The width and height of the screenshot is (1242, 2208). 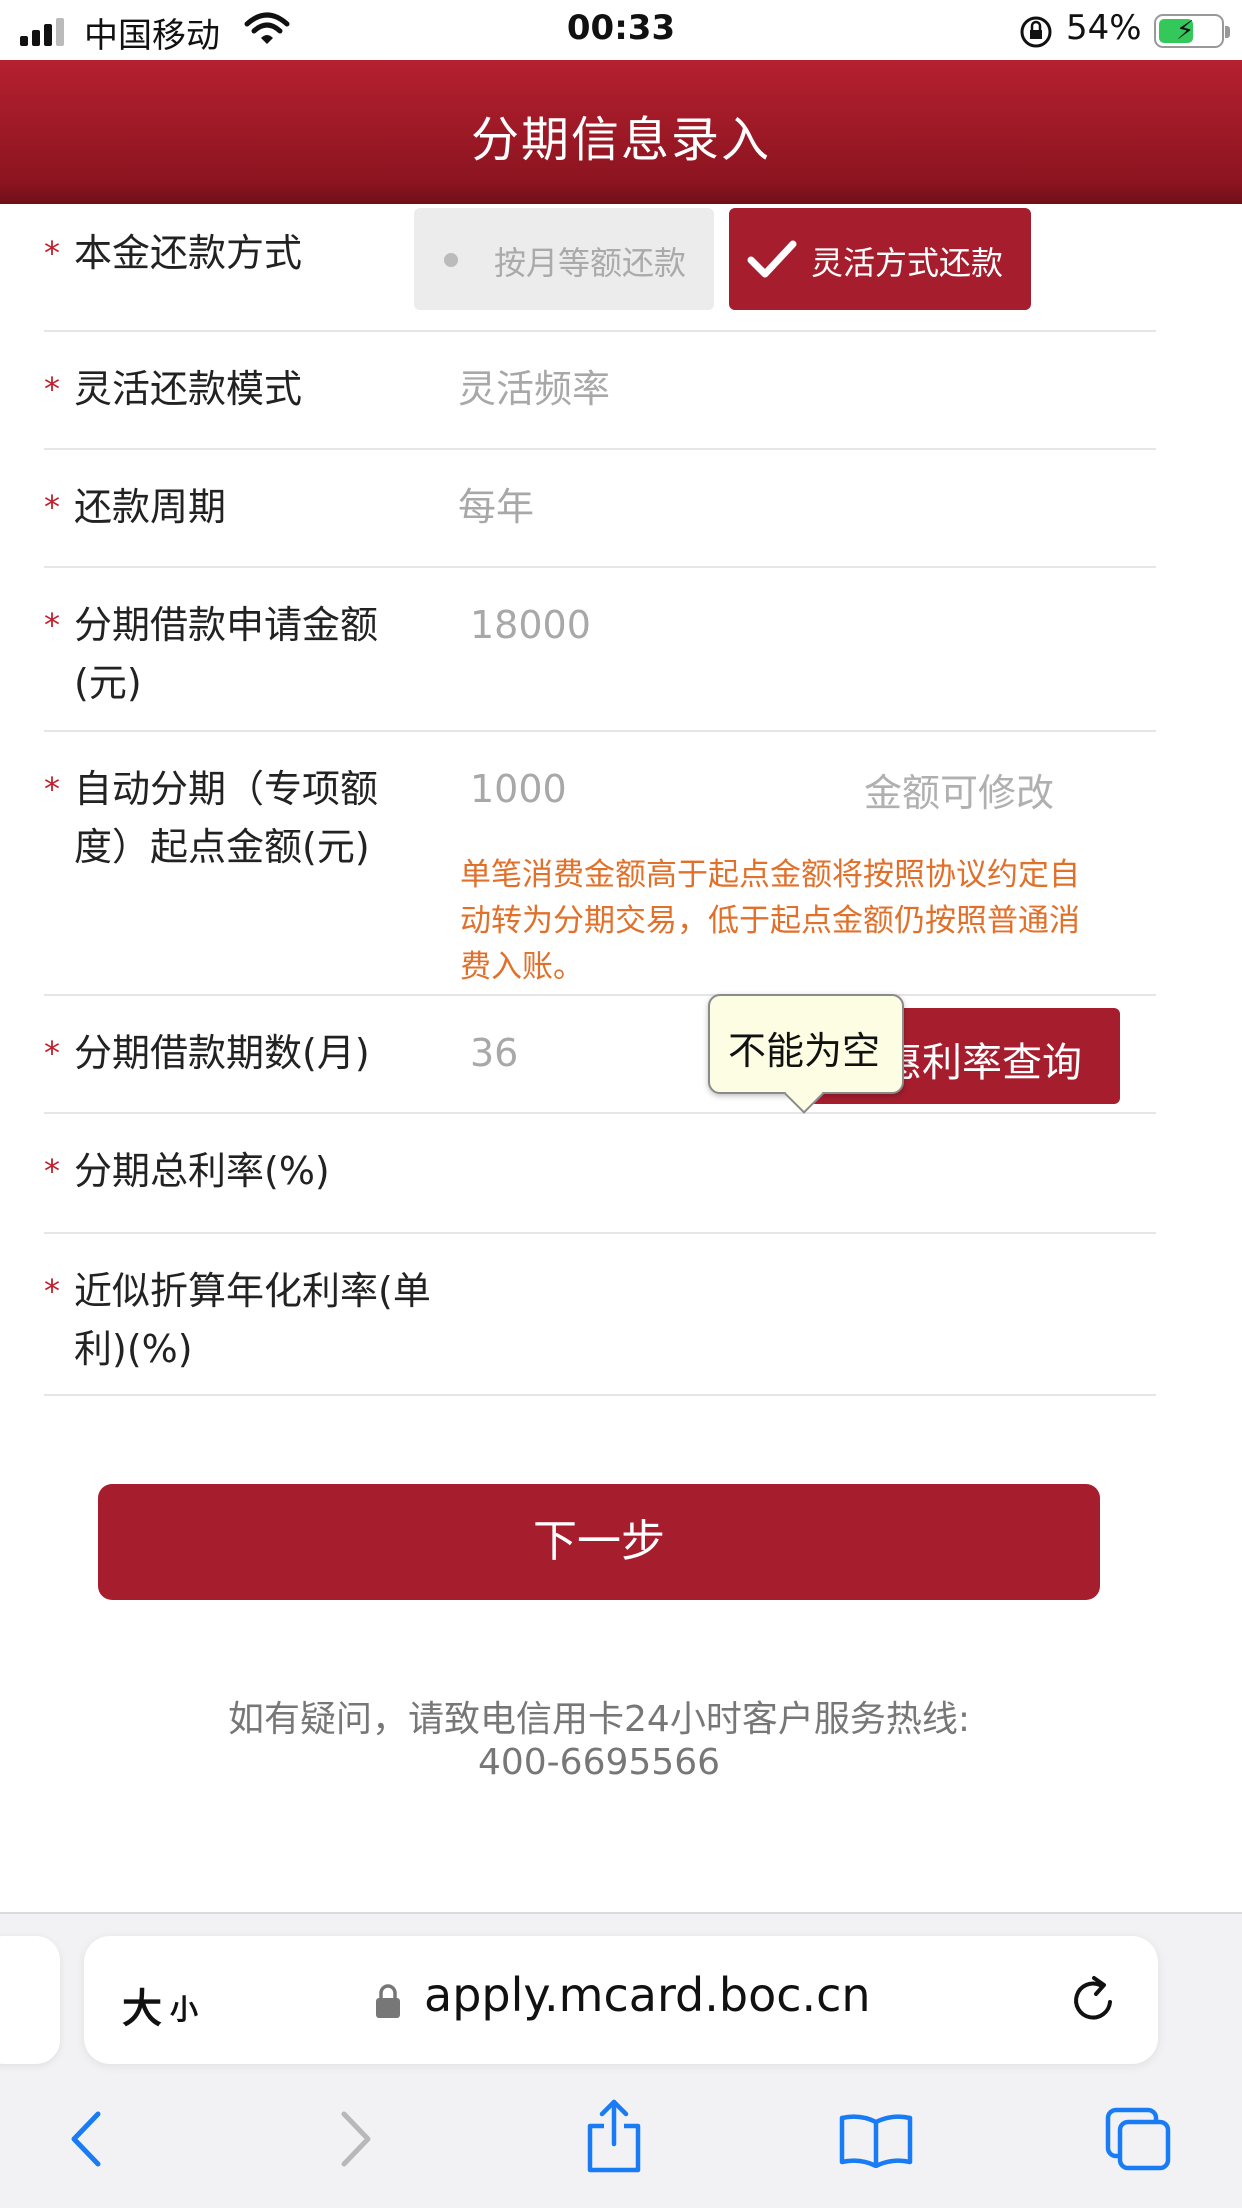 What do you see at coordinates (226, 818) in the screenshot?
I see `auto-installment-label: 自动分期（专项额度）起点金额(元)` at bounding box center [226, 818].